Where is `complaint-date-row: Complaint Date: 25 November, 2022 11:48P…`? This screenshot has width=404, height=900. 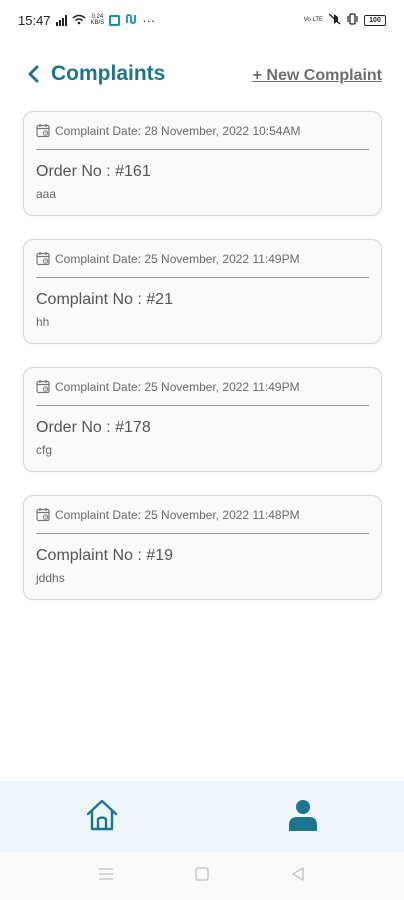 complaint-date-row: Complaint Date: 25 November, 2022 11:48P… is located at coordinates (202, 515).